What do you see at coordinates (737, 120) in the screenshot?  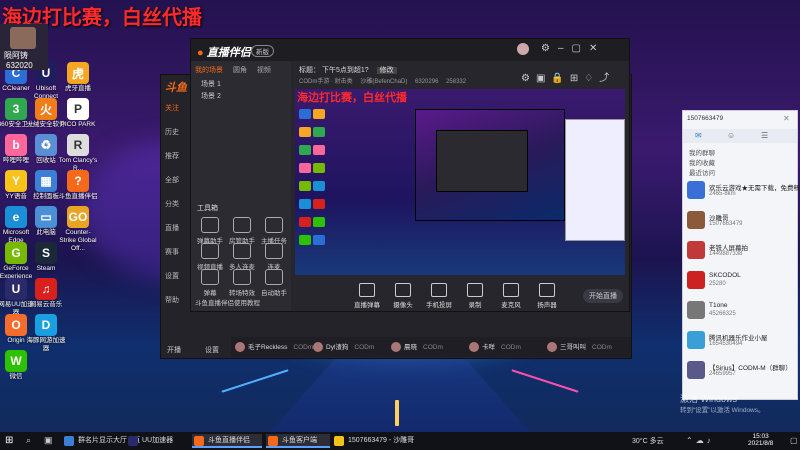 I see `search-input: 1507663479` at bounding box center [737, 120].